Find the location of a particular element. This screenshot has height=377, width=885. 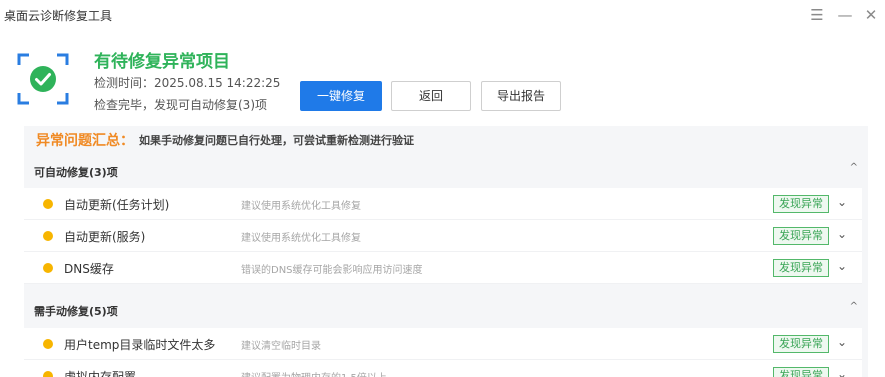

close-icon: ✕ is located at coordinates (871, 15).